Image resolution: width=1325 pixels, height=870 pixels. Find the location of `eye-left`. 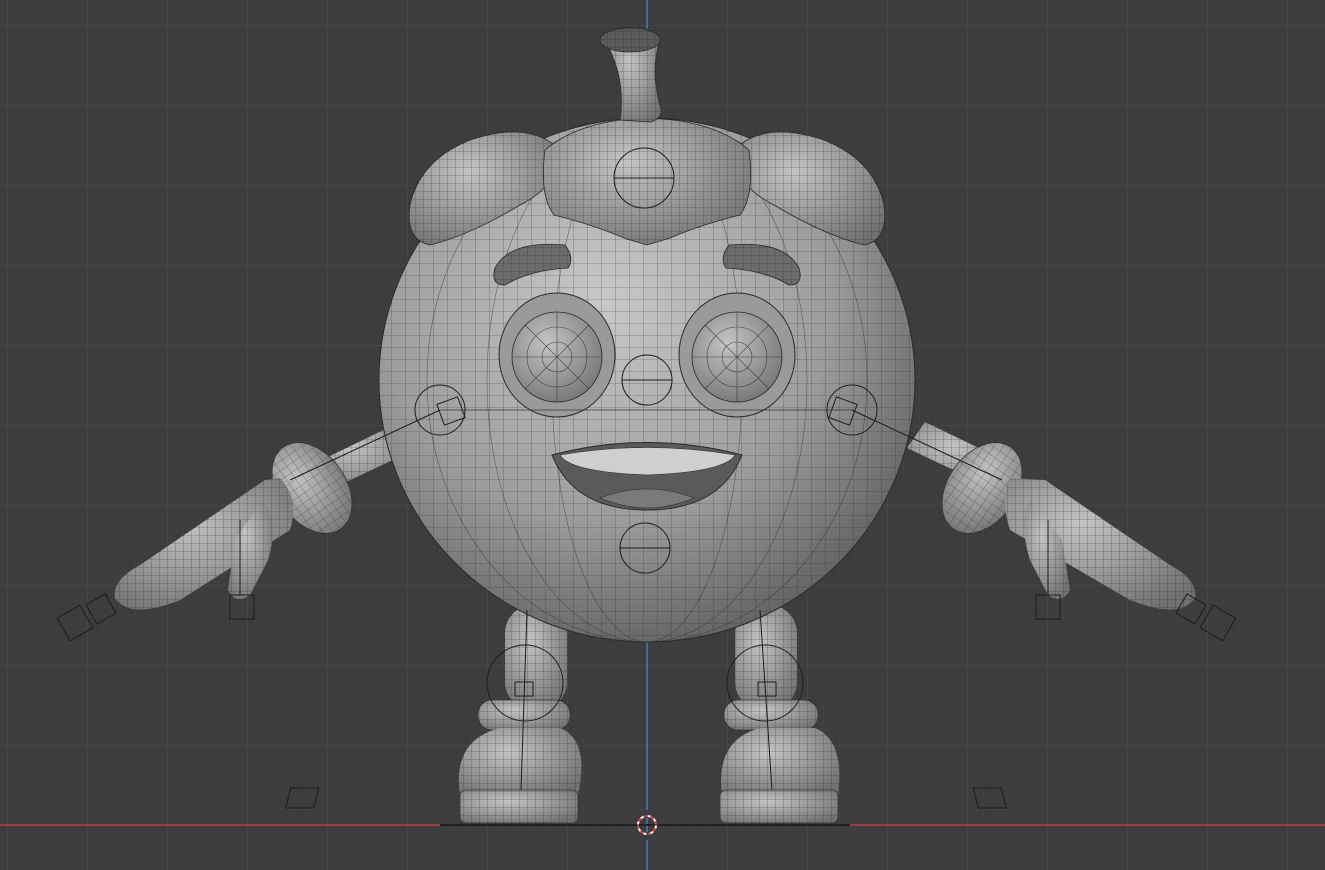

eye-left is located at coordinates (557, 355).